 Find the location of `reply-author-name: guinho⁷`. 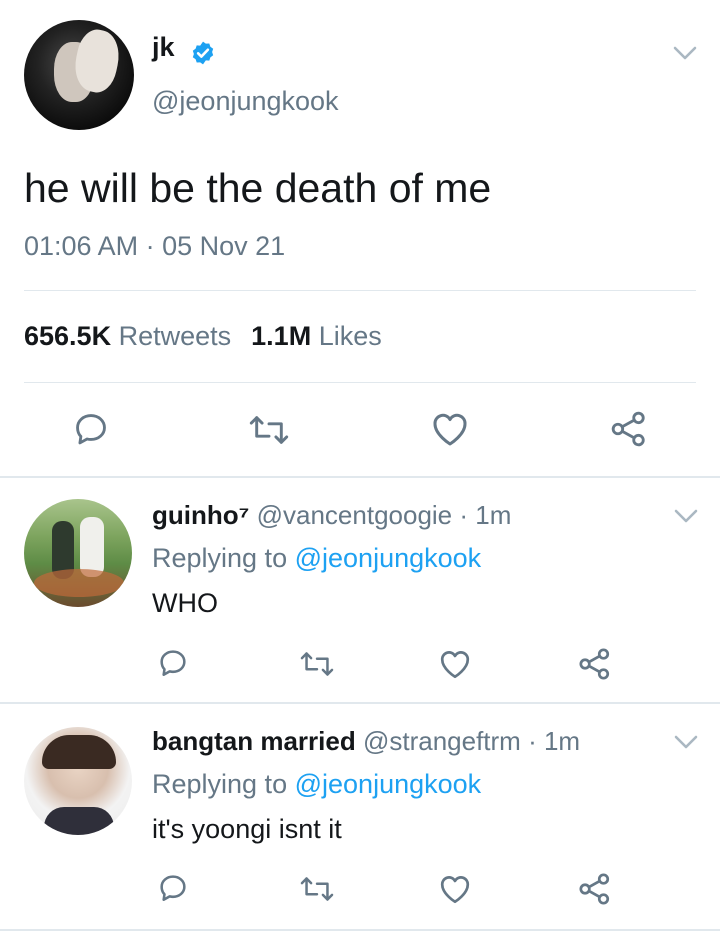

reply-author-name: guinho⁷ is located at coordinates (200, 515).